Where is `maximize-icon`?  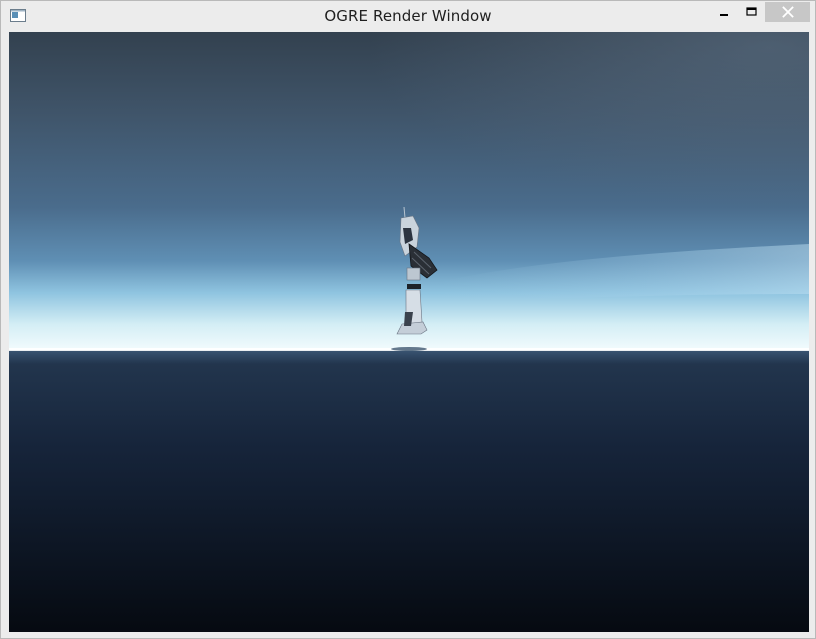
maximize-icon is located at coordinates (751, 11).